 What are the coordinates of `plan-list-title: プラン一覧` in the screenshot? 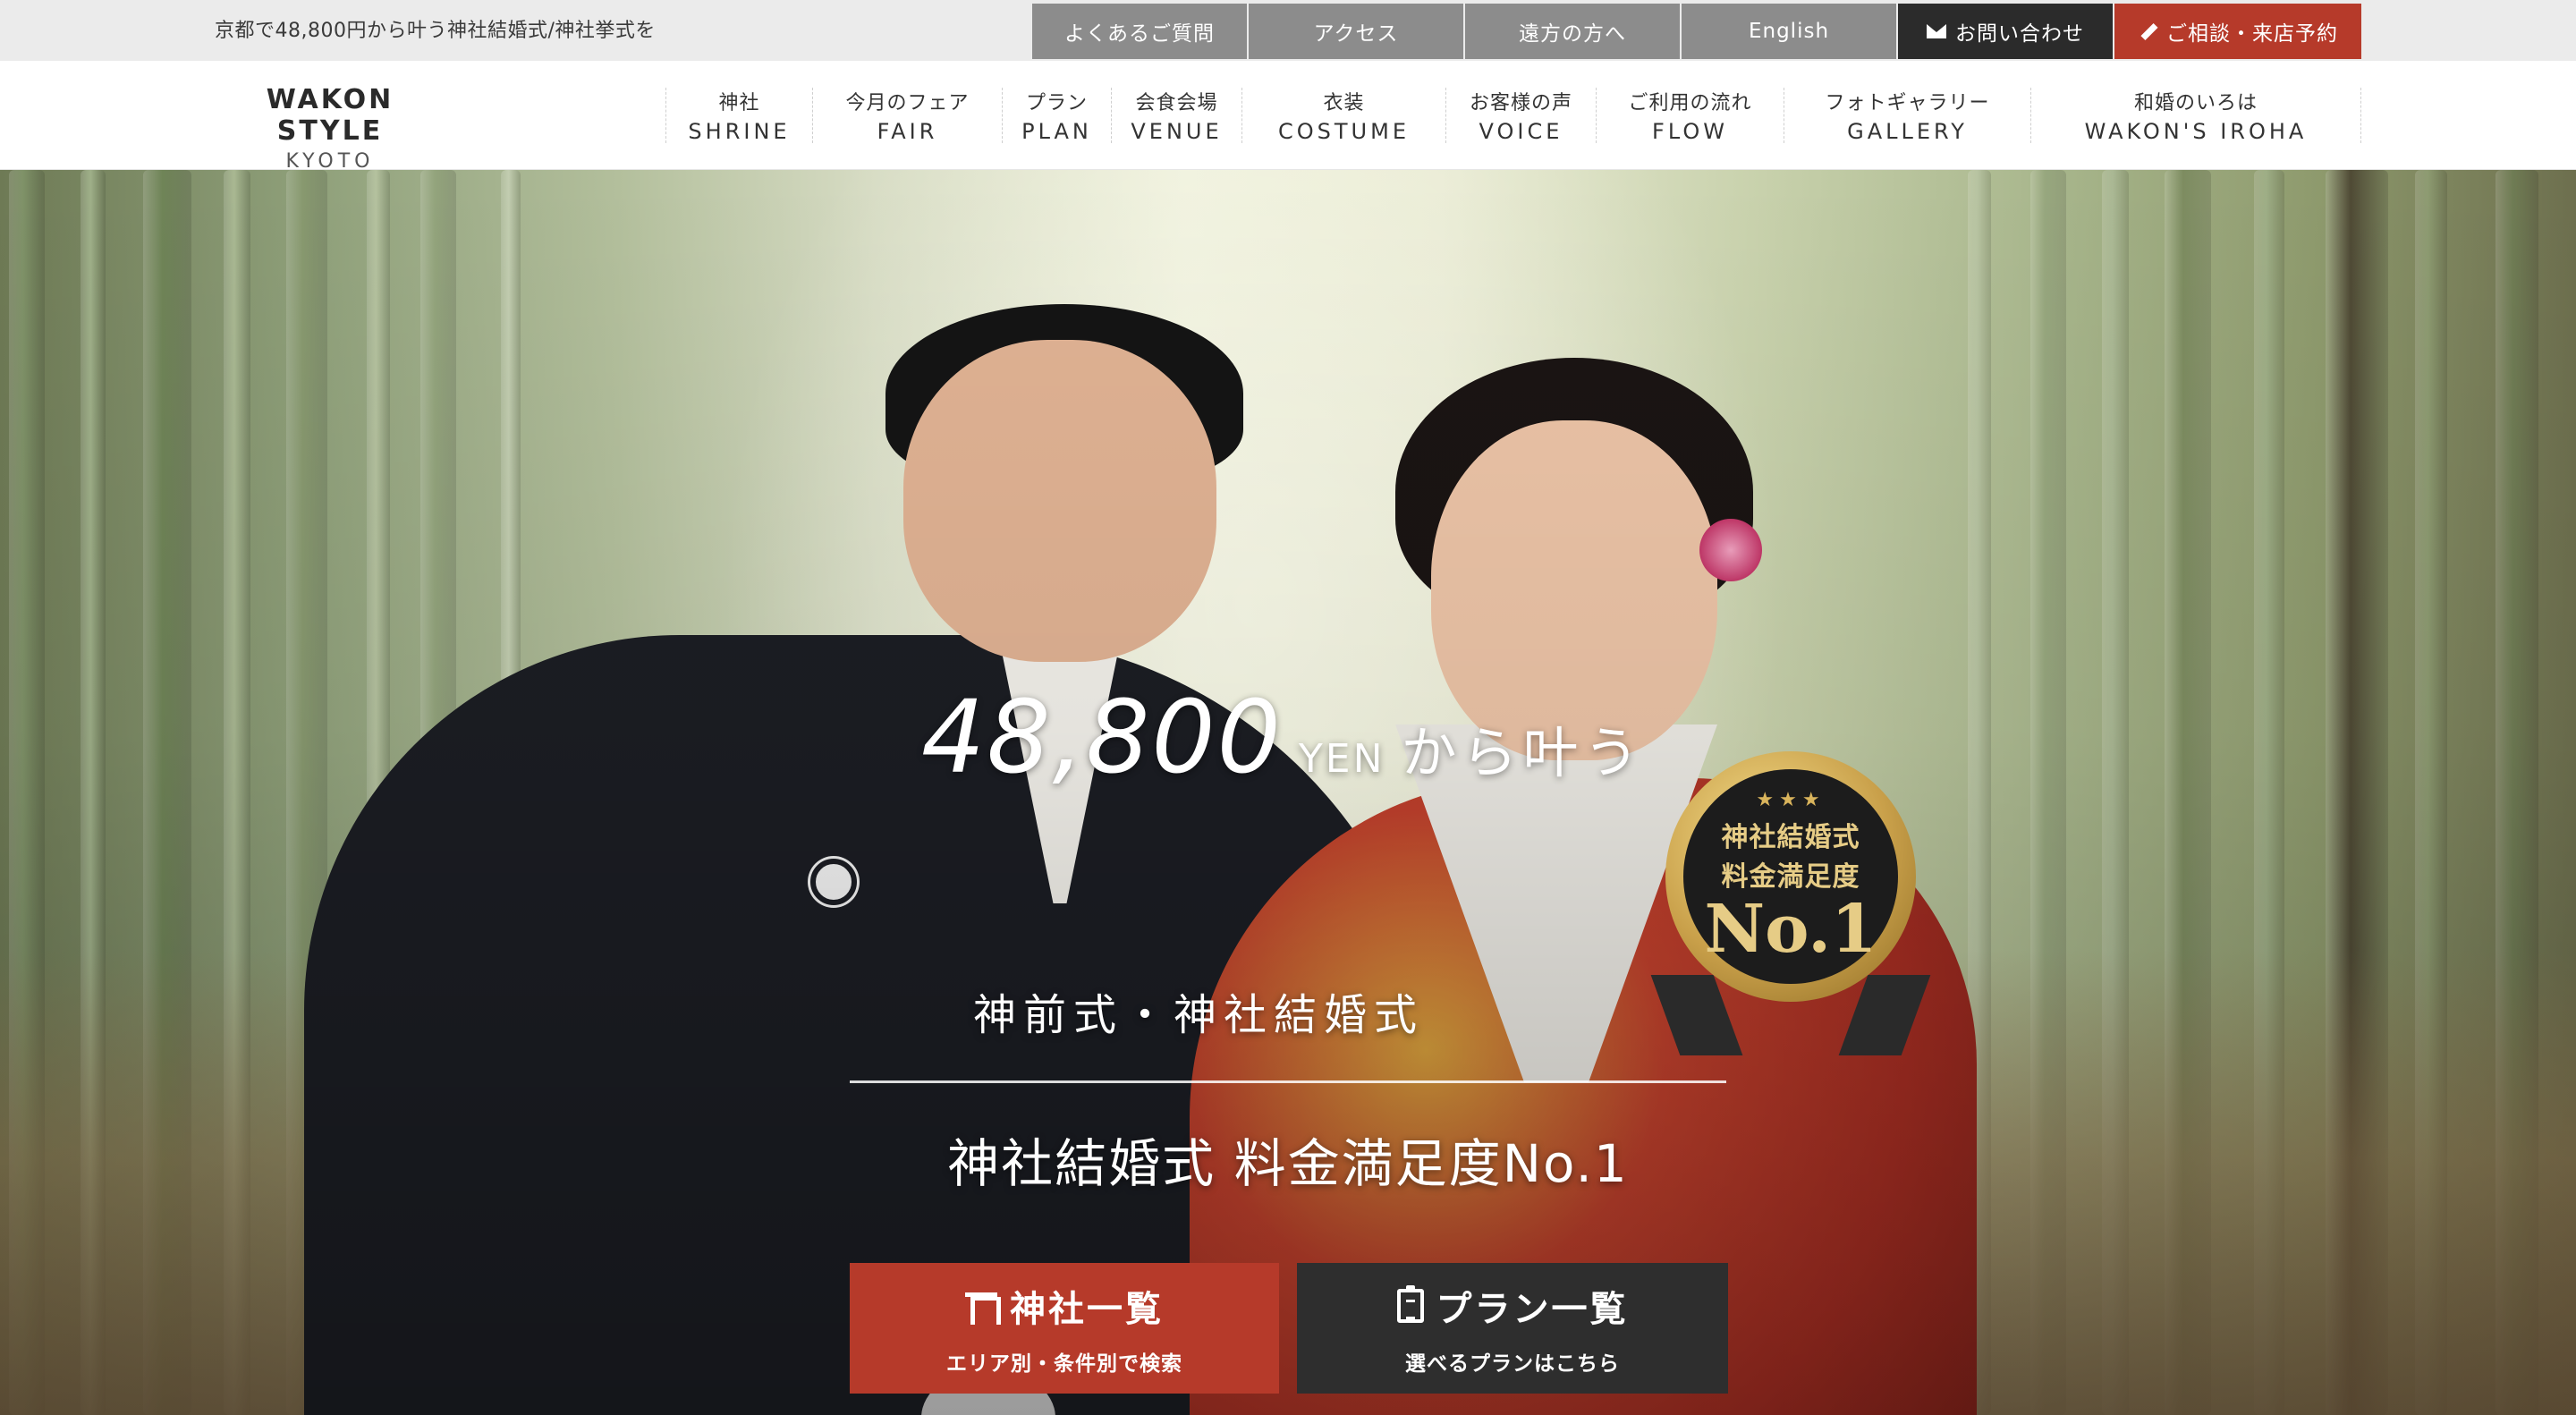 It's located at (1532, 1309).